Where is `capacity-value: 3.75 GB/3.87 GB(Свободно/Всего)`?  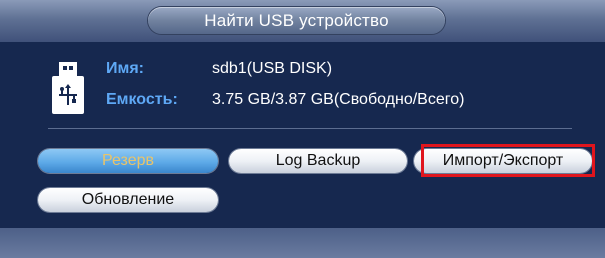
capacity-value: 3.75 GB/3.87 GB(Свободно/Всего) is located at coordinates (338, 99).